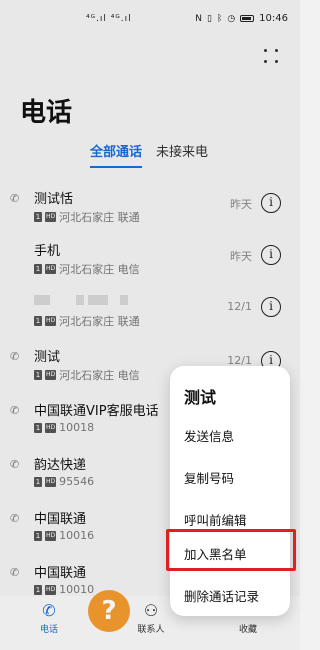 The image size is (320, 650). What do you see at coordinates (209, 477) in the screenshot?
I see `menu-item-copy-number: 复制号码` at bounding box center [209, 477].